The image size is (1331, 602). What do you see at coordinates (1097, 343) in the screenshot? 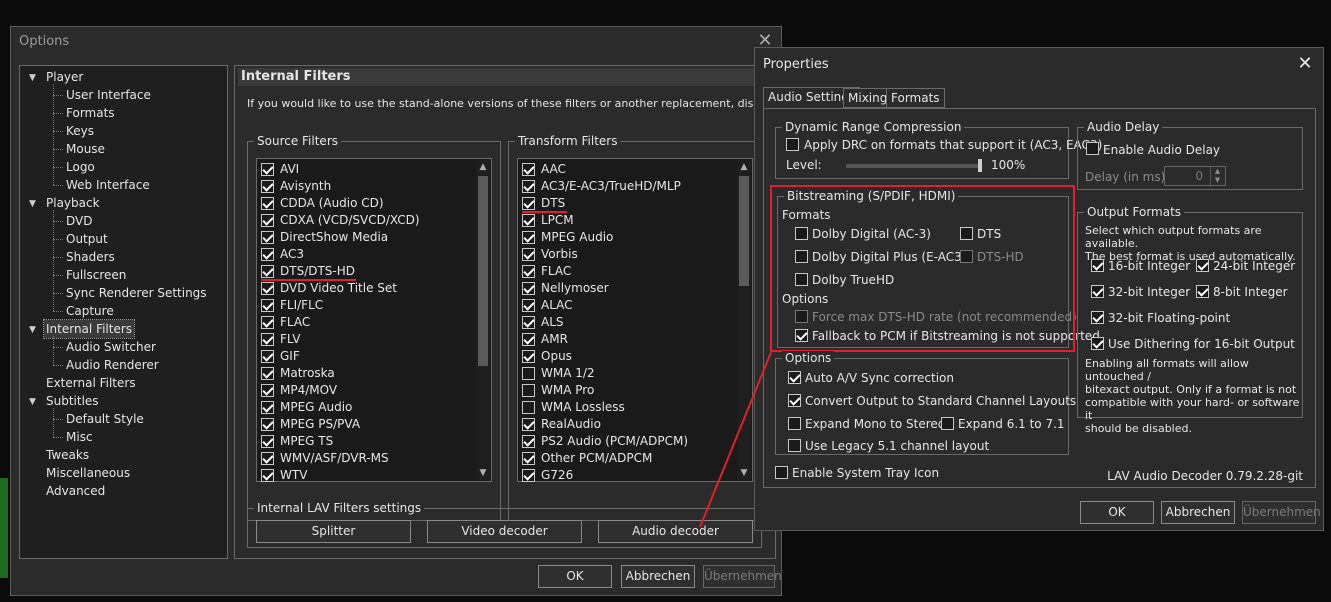
I see `dither-checkbox` at bounding box center [1097, 343].